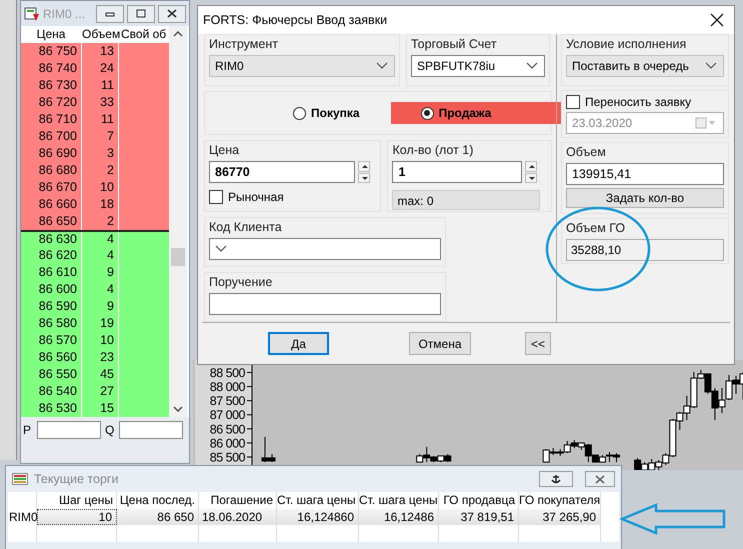 The height and width of the screenshot is (549, 743). I want to click on axis-label: 86 500, so click(227, 429).